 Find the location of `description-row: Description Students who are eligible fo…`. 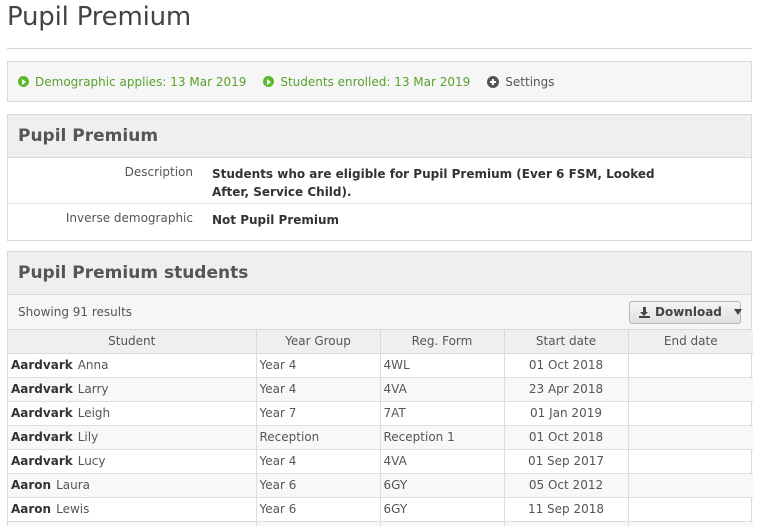

description-row: Description Students who are eligible fo… is located at coordinates (379, 181).